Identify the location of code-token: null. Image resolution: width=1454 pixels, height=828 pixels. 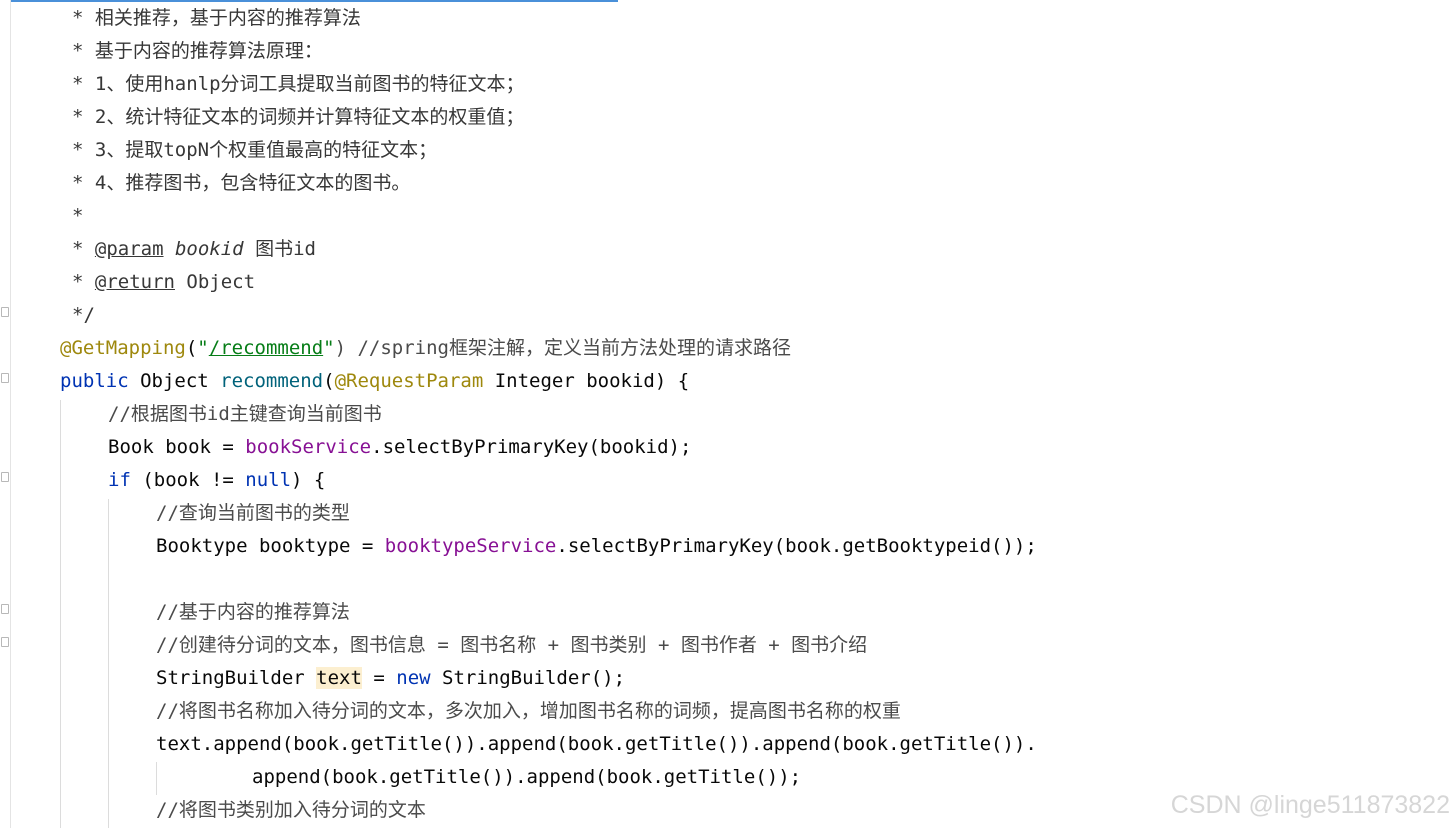
(268, 480).